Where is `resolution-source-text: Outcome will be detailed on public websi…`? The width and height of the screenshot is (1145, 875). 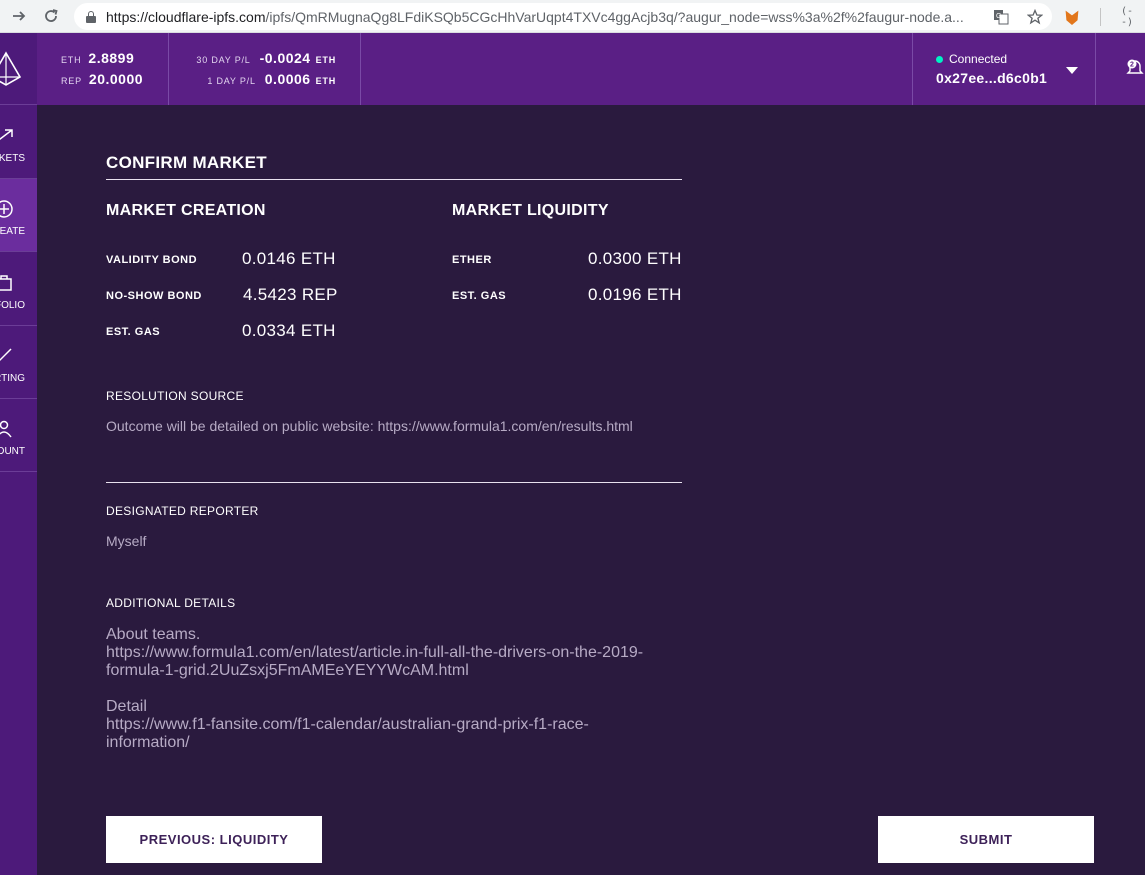 resolution-source-text: Outcome will be detailed on public websi… is located at coordinates (369, 426).